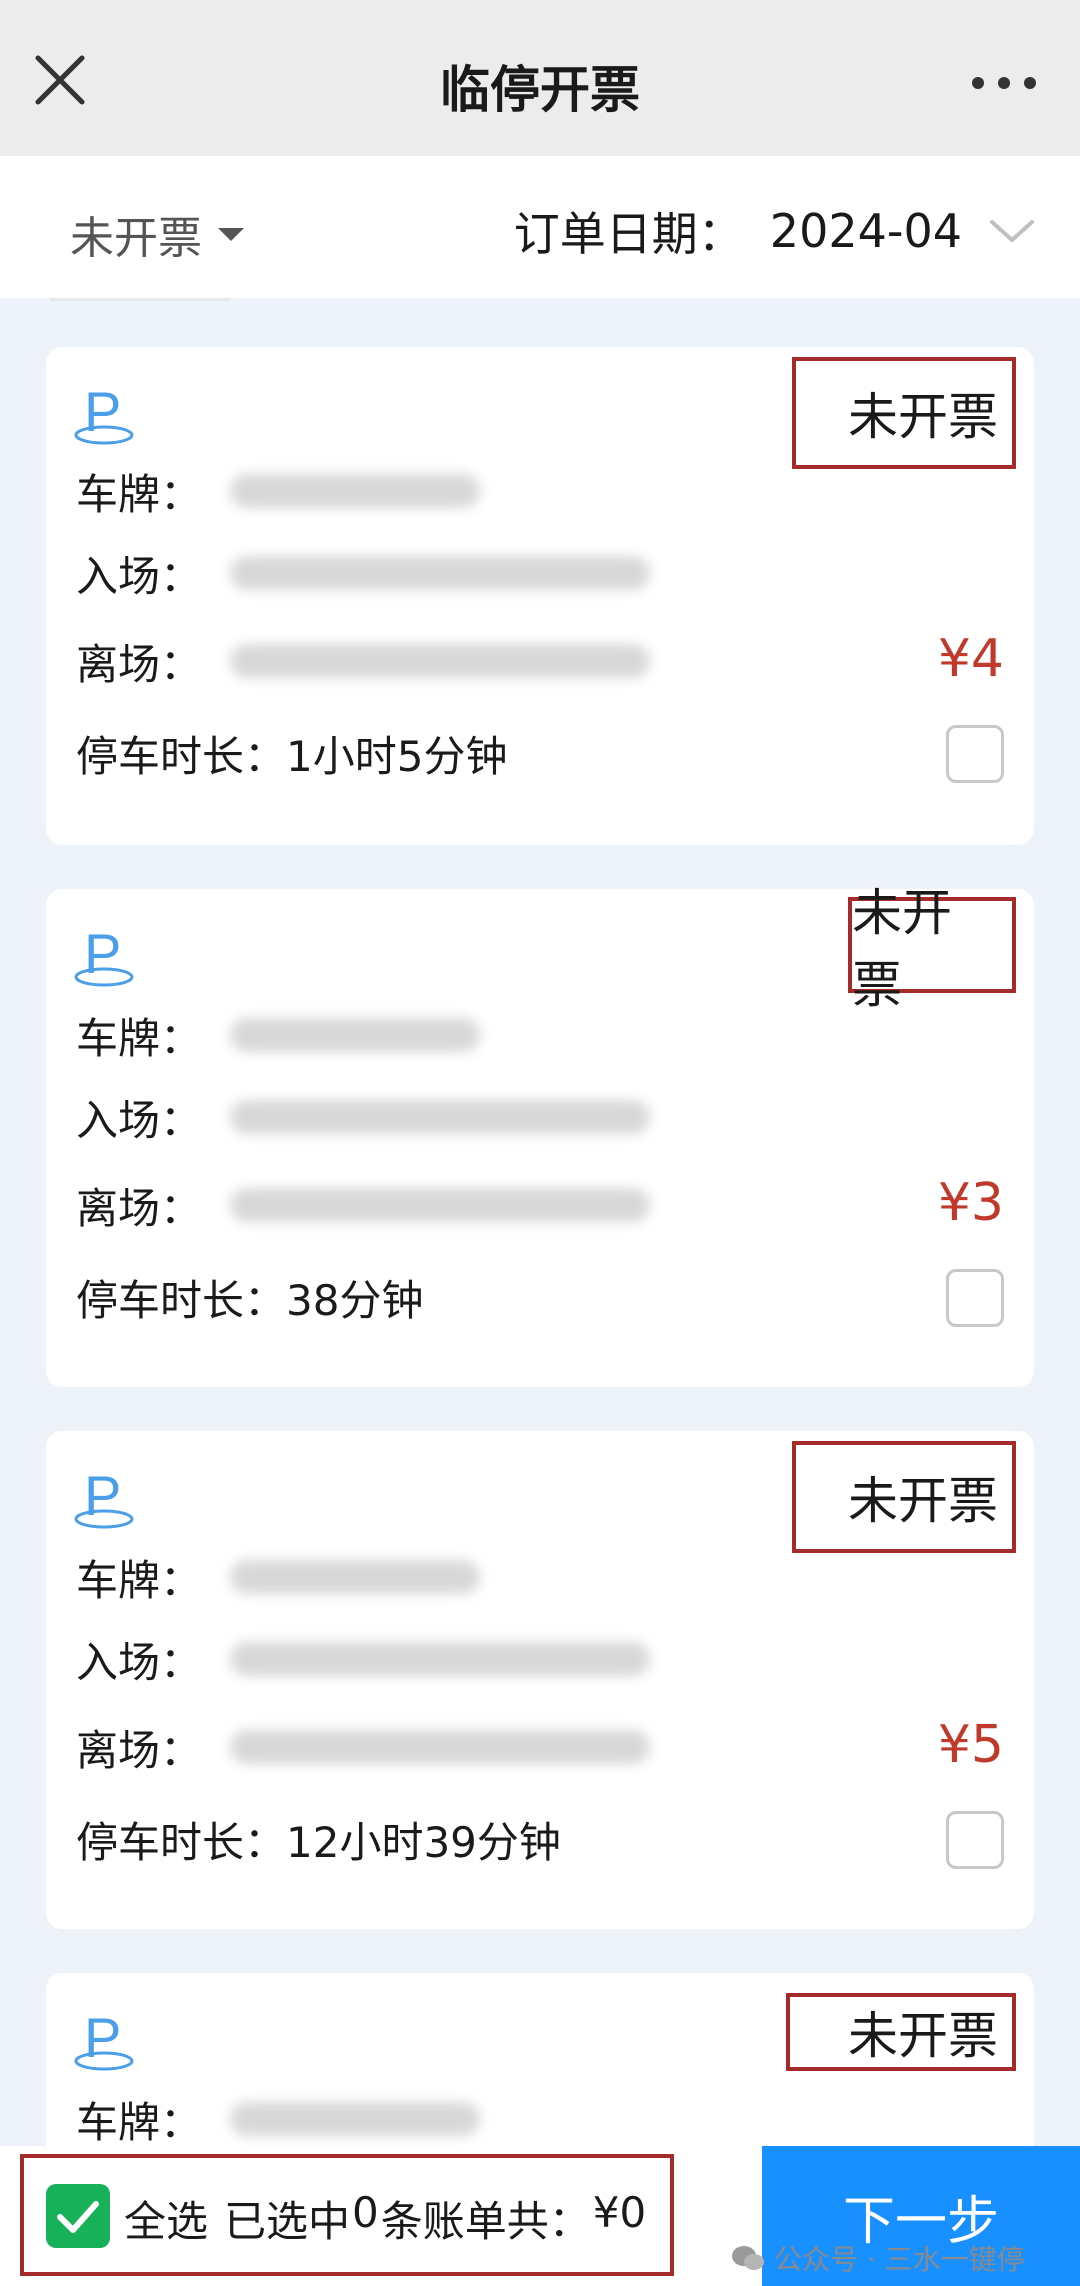 This screenshot has height=2286, width=1080. What do you see at coordinates (970, 1203) in the screenshot?
I see `order-amount: ¥3` at bounding box center [970, 1203].